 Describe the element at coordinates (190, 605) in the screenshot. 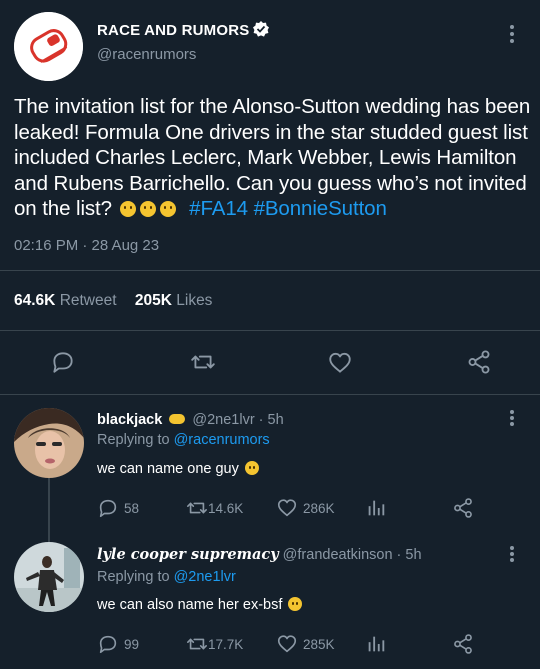

I see `reply-text-body: we can also name her ex-bsf` at that location.